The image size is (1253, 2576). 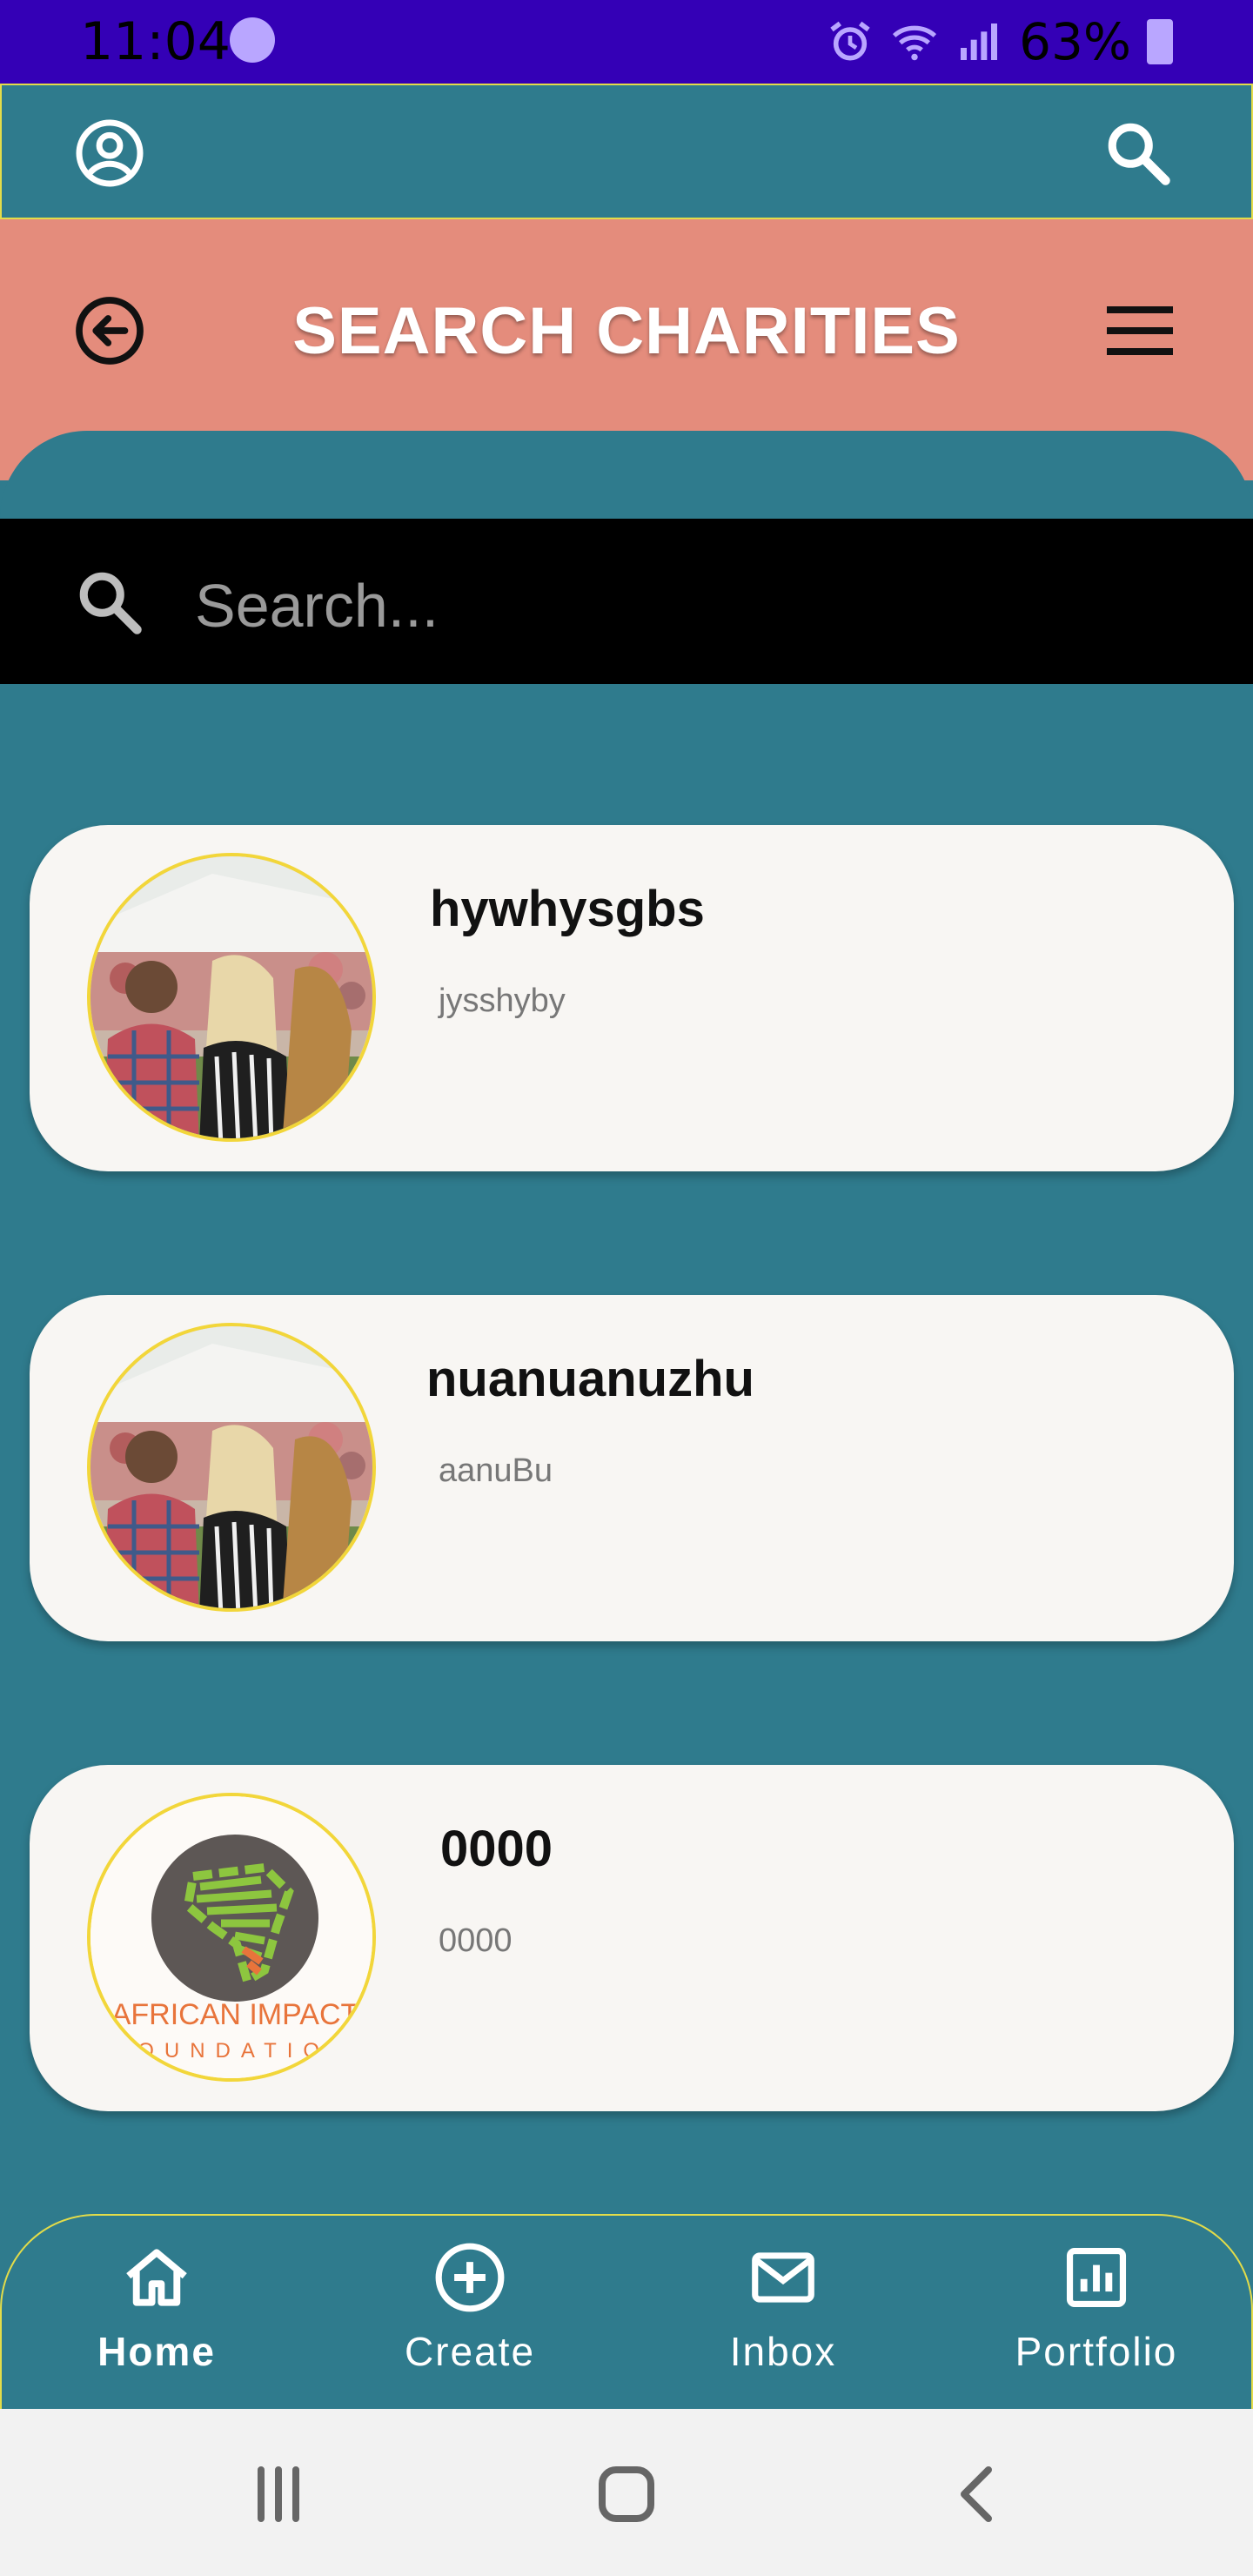 I want to click on wifi-icon, so click(x=915, y=43).